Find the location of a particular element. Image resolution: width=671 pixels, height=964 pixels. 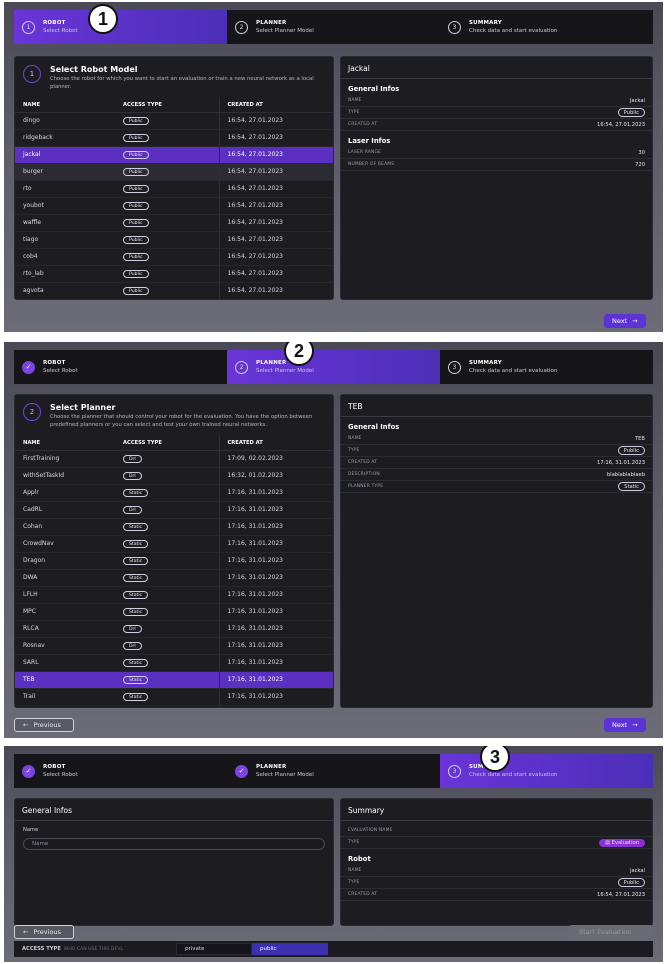

info-row: NAME Jackal is located at coordinates (496, 101).